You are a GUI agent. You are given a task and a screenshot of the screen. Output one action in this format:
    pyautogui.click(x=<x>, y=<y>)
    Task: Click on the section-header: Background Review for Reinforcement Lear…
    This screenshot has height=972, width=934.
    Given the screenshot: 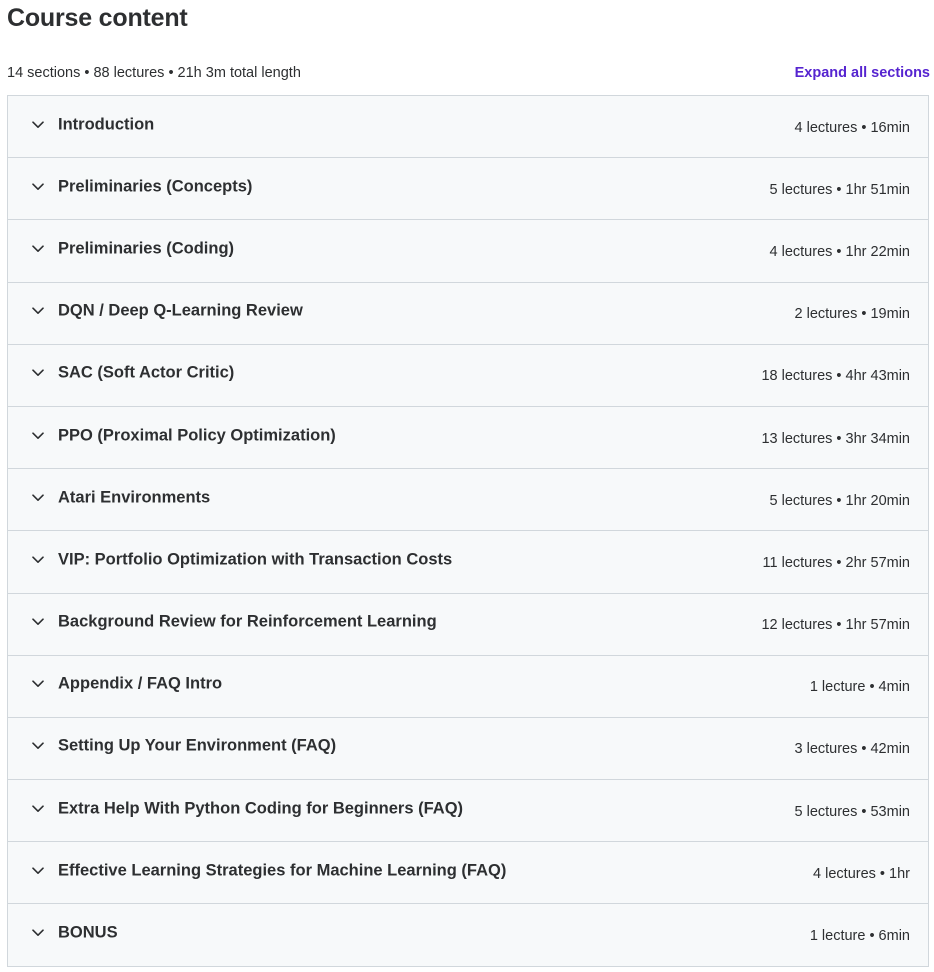 What is the action you would take?
    pyautogui.click(x=468, y=624)
    